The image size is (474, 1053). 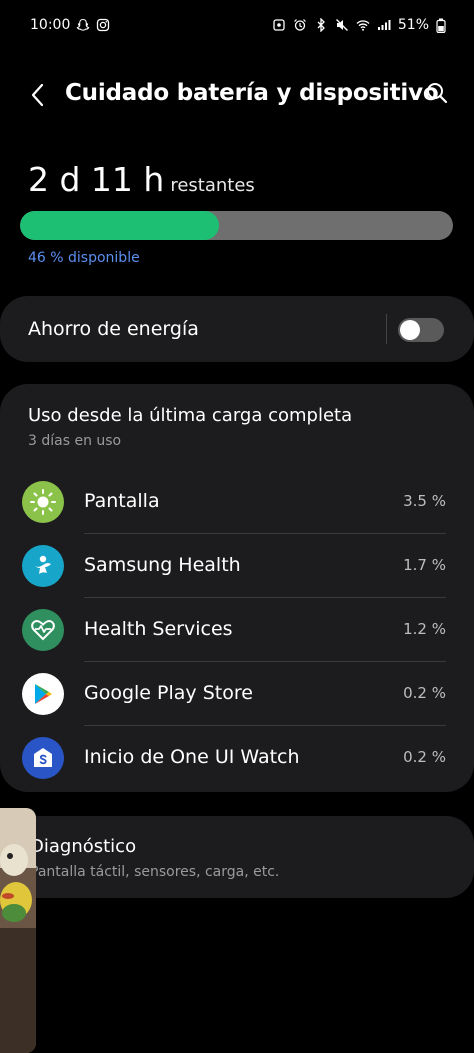 I want to click on mute-icon, so click(x=341, y=25).